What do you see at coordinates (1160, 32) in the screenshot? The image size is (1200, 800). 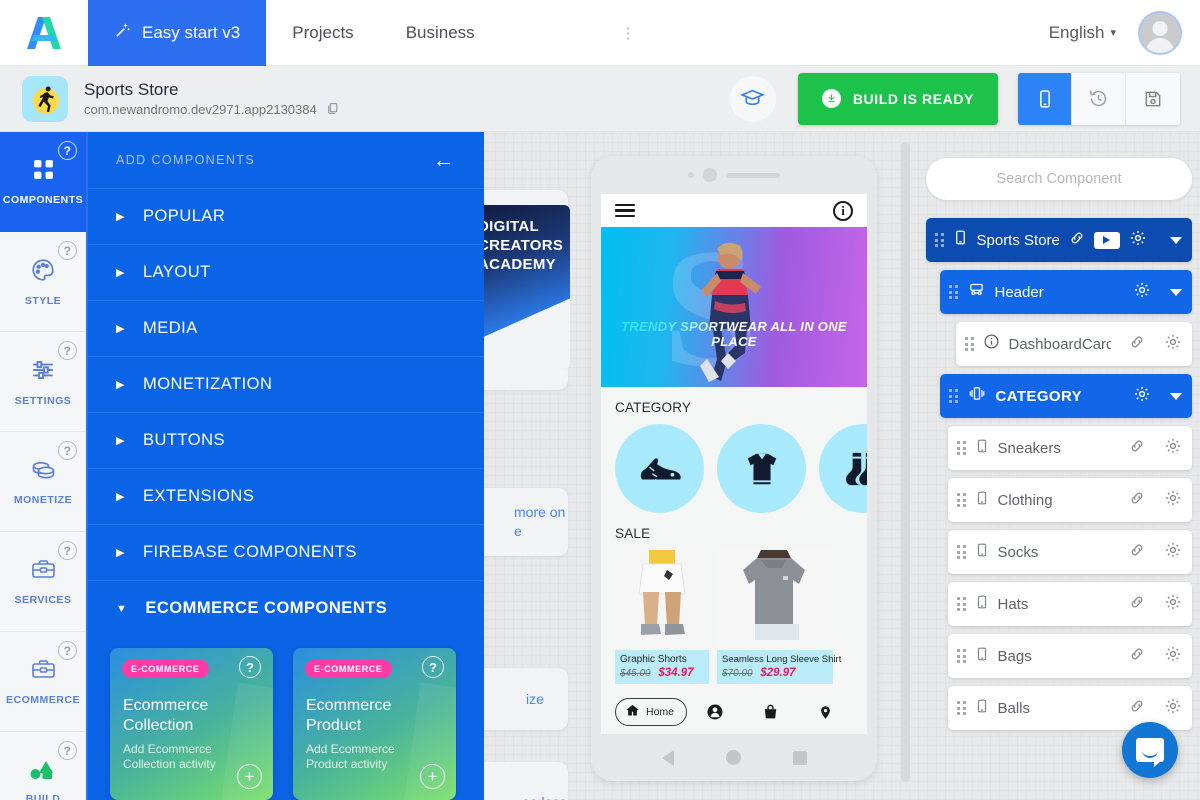 I see `avatar` at bounding box center [1160, 32].